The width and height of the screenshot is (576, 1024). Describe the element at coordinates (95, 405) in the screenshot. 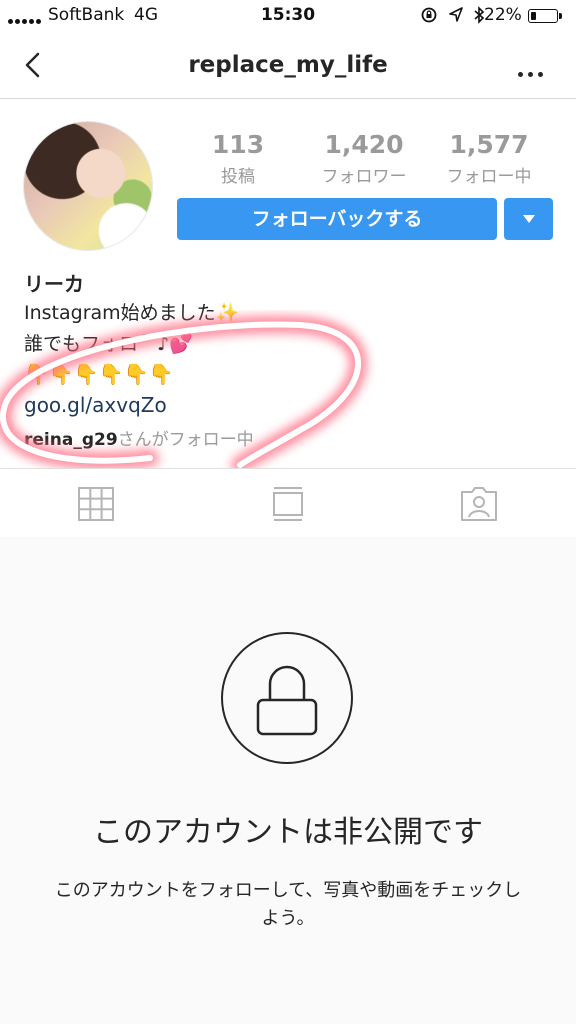

I see `bio-link: goo.gl/axvqZo` at that location.